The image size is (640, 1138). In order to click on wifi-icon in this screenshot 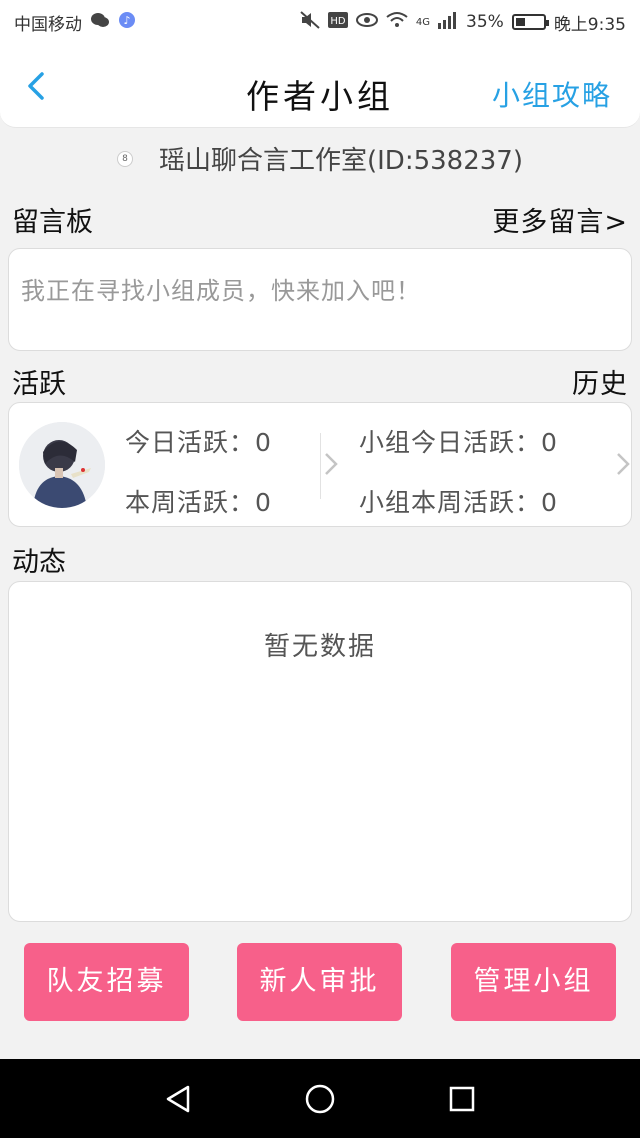, I will do `click(397, 22)`.